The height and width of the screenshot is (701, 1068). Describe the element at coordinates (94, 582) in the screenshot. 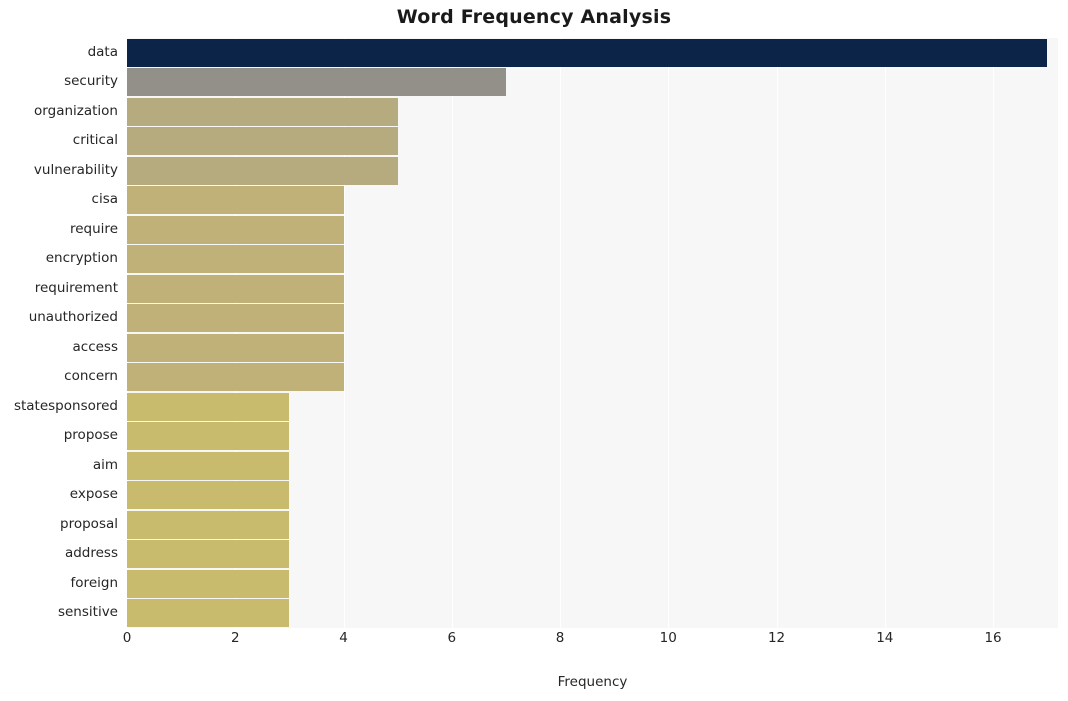

I see `y-tick-label: foreign` at that location.